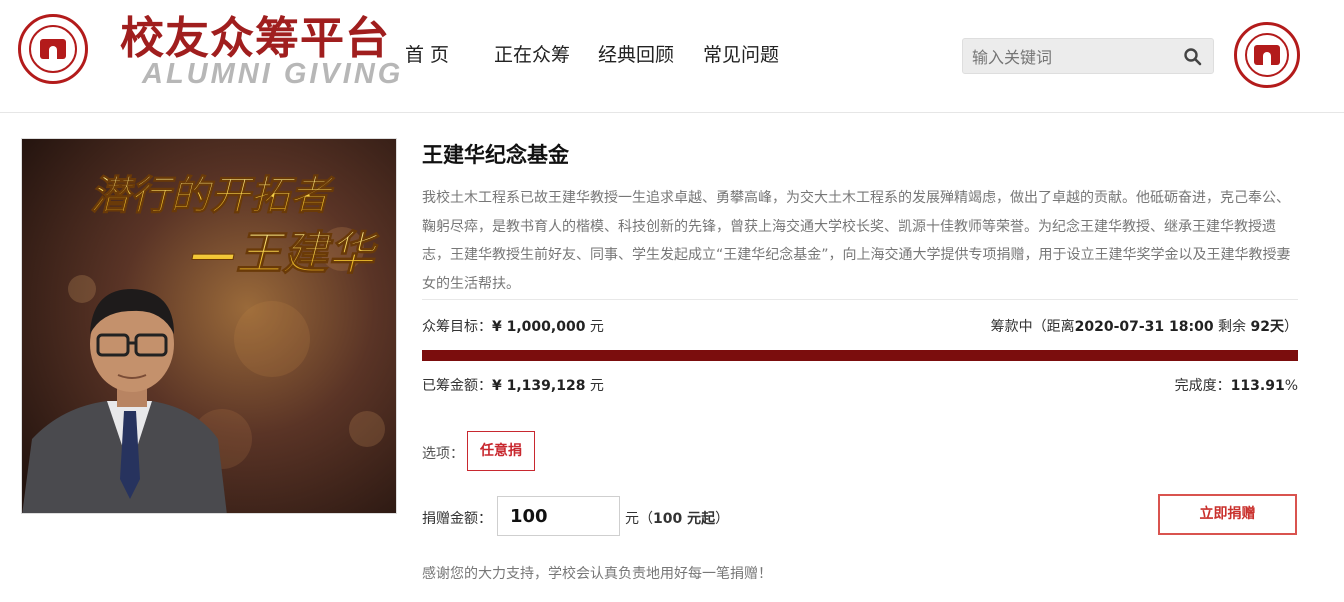 This screenshot has height=602, width=1344. I want to click on search-input, so click(1072, 57).